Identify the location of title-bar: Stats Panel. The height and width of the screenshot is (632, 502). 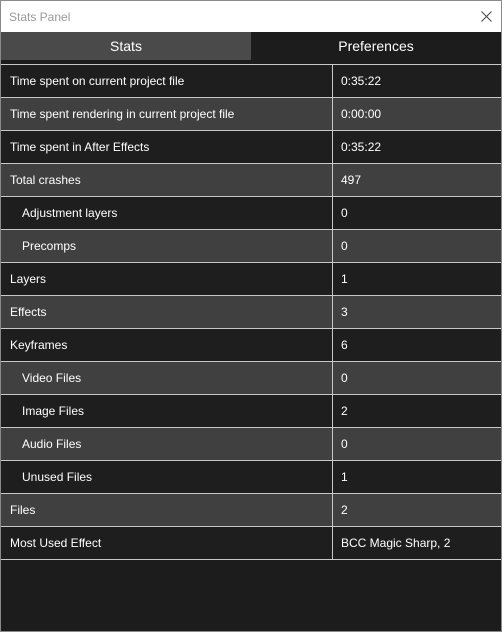
(251, 16).